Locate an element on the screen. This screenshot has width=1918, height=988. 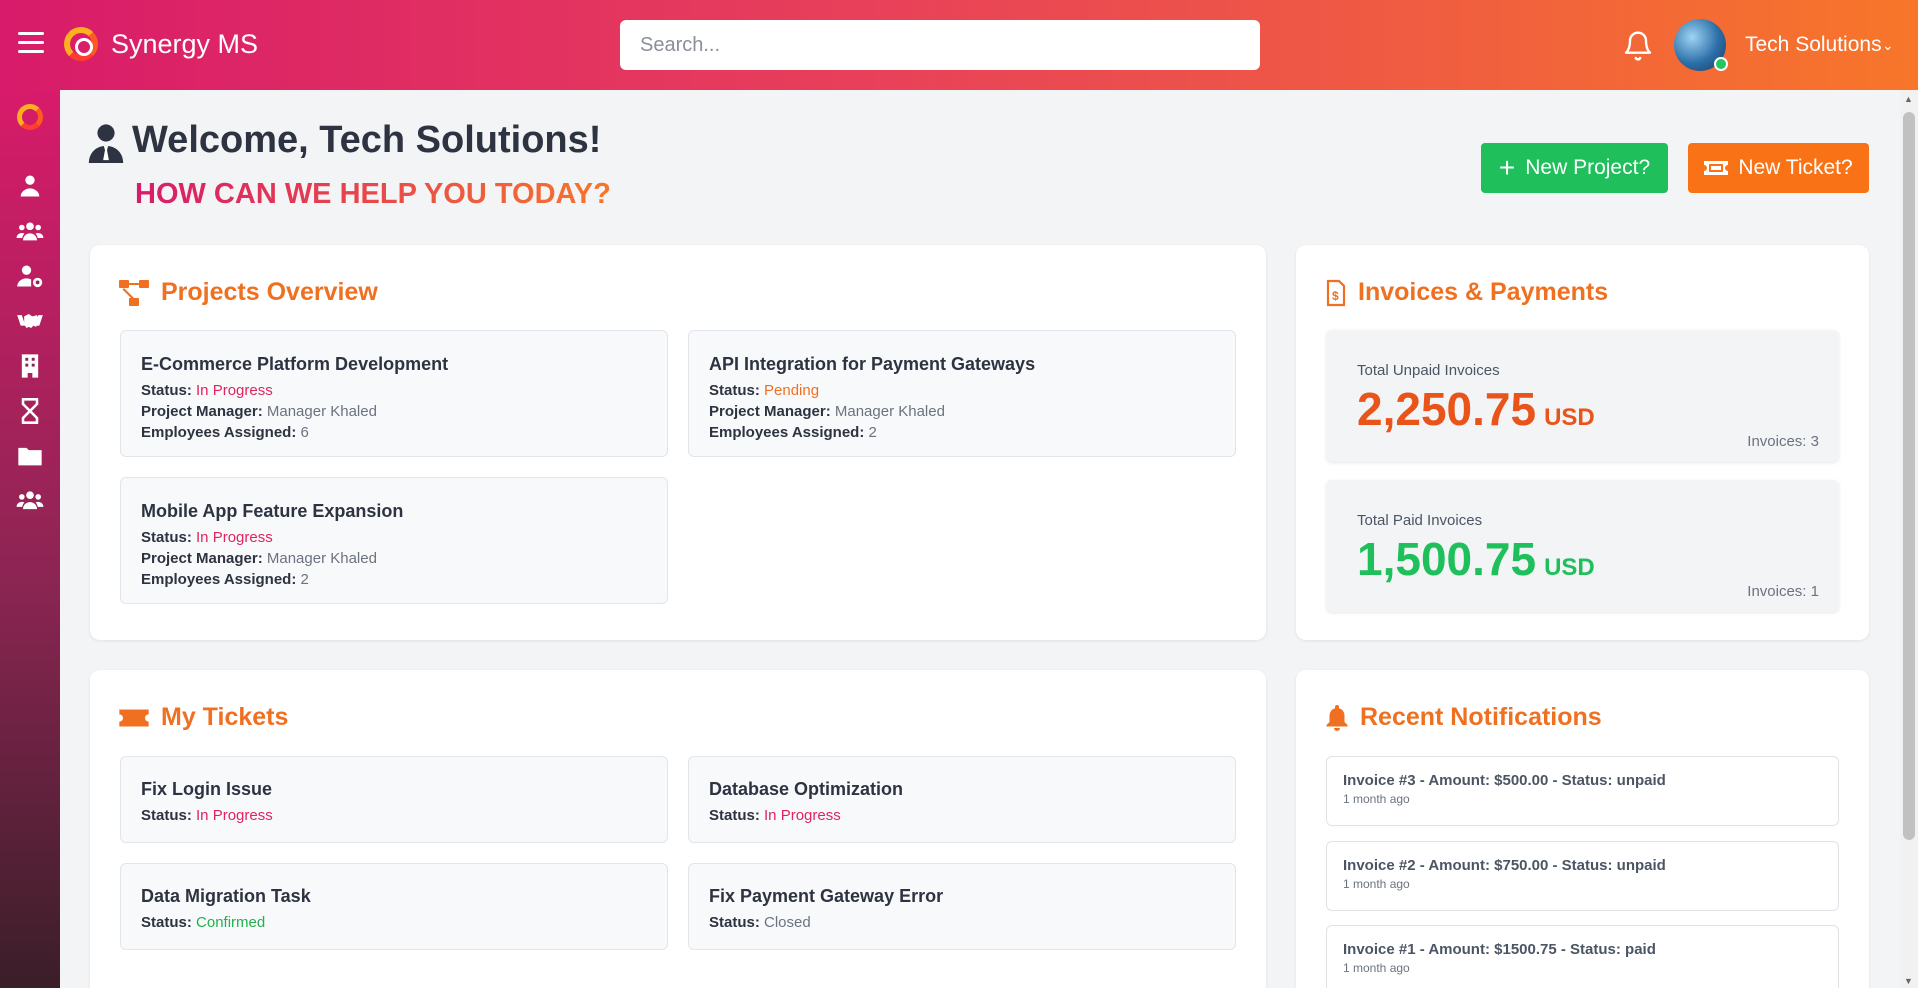
avatar is located at coordinates (1701, 45).